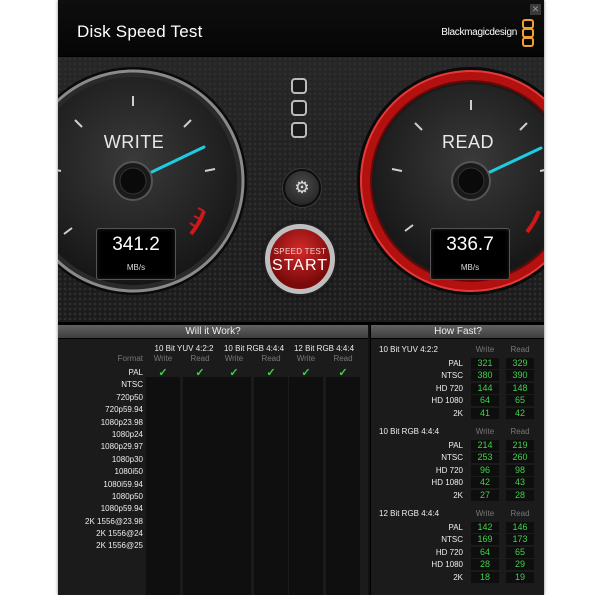 This screenshot has width=589, height=595. Describe the element at coordinates (127, 496) in the screenshot. I see `format-label: 1080p50` at that location.